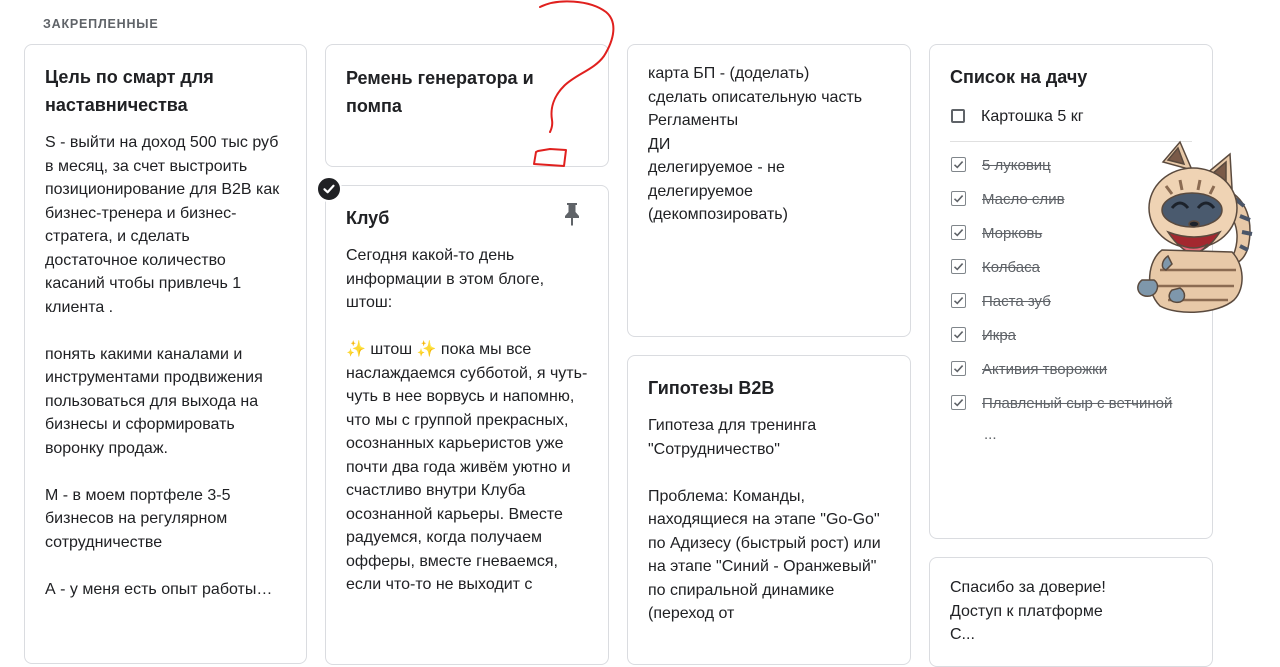 The height and width of the screenshot is (667, 1280). What do you see at coordinates (958, 116) in the screenshot?
I see `checkbox-icon` at bounding box center [958, 116].